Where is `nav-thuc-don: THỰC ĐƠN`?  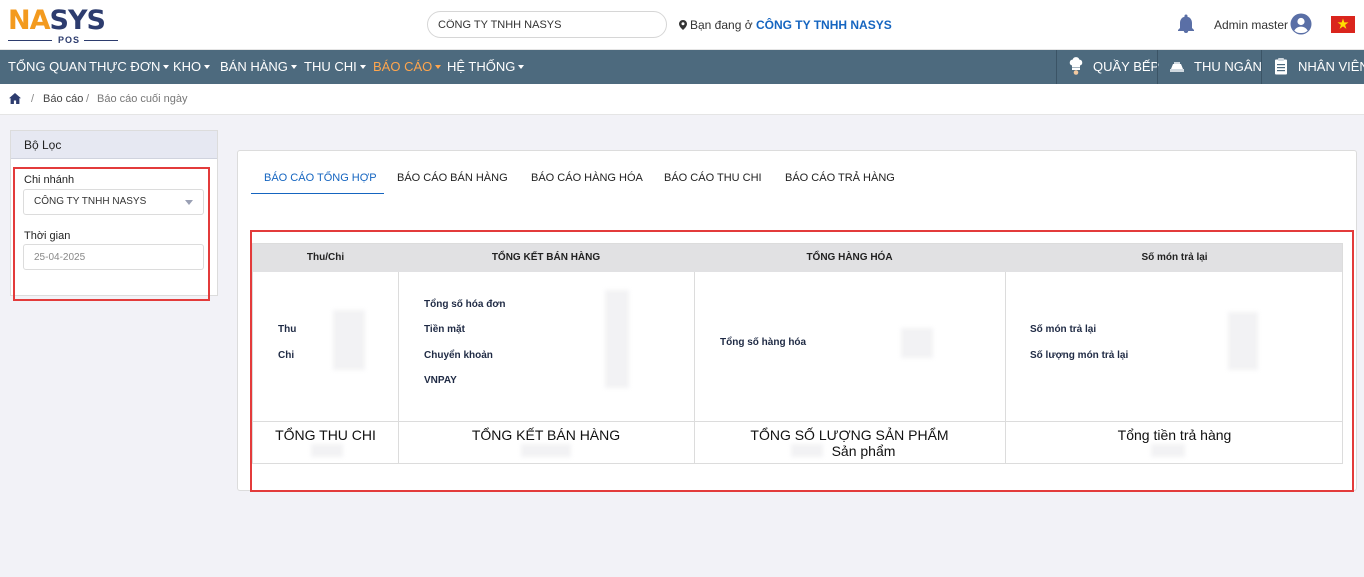
nav-thuc-don: THỰC ĐƠN is located at coordinates (129, 67).